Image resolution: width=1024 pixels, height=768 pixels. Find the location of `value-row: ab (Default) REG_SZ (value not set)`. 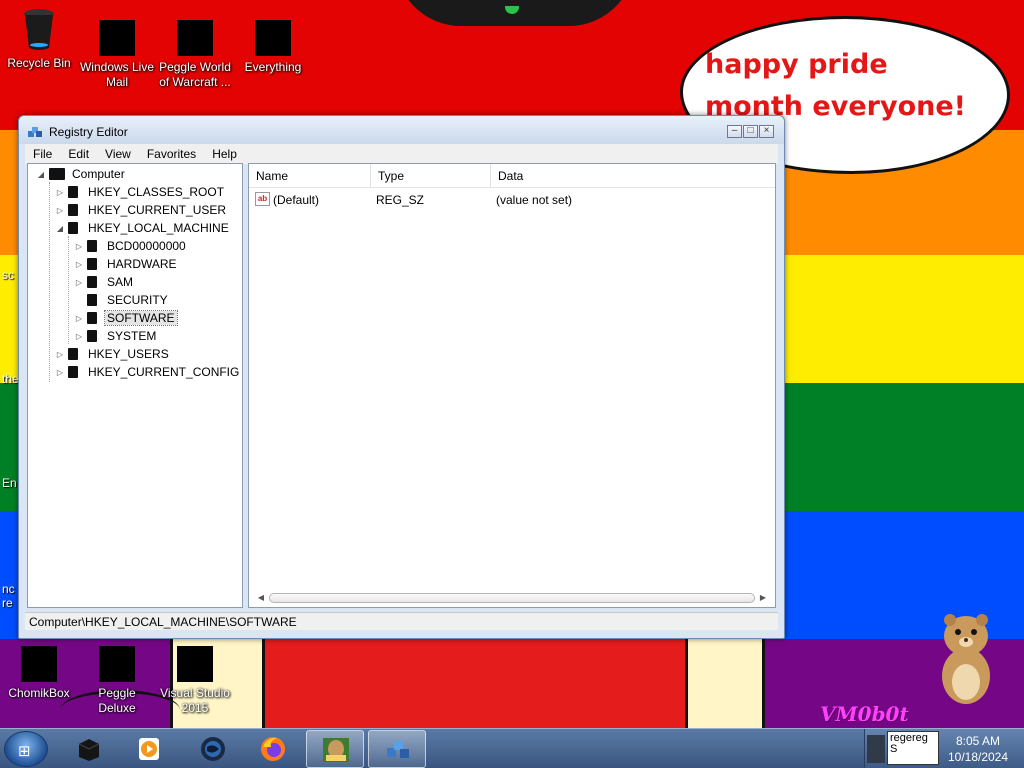

value-row: ab (Default) REG_SZ (value not set) is located at coordinates (512, 200).